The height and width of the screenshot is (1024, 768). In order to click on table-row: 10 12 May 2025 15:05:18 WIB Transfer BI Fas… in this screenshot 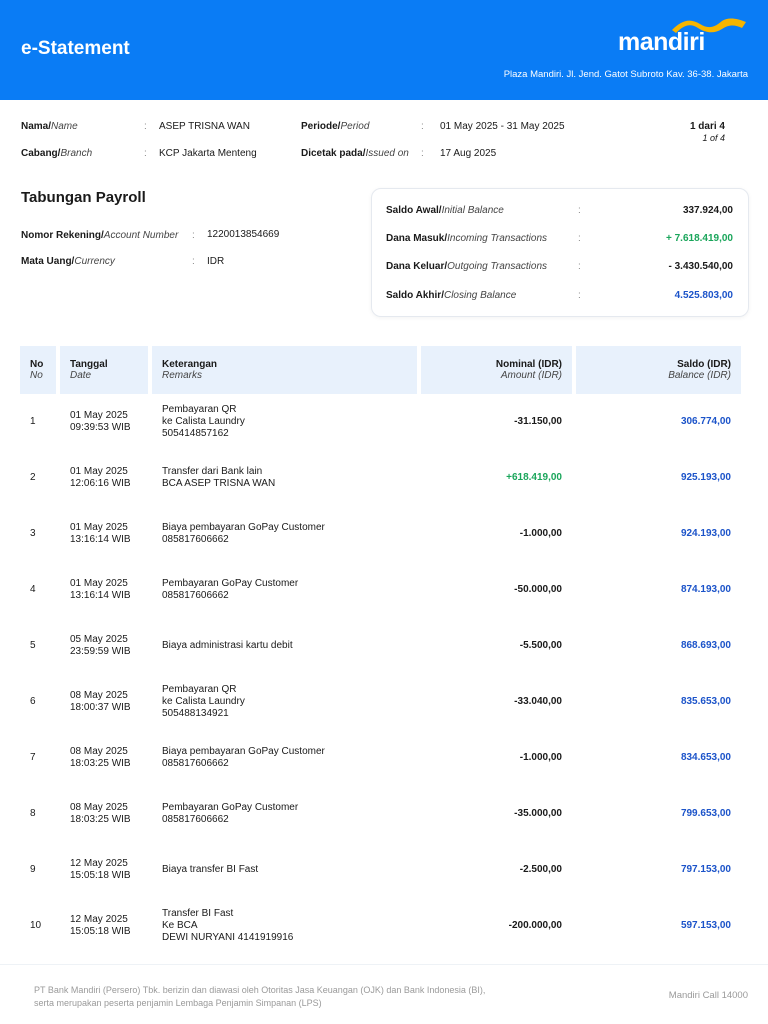, I will do `click(380, 926)`.